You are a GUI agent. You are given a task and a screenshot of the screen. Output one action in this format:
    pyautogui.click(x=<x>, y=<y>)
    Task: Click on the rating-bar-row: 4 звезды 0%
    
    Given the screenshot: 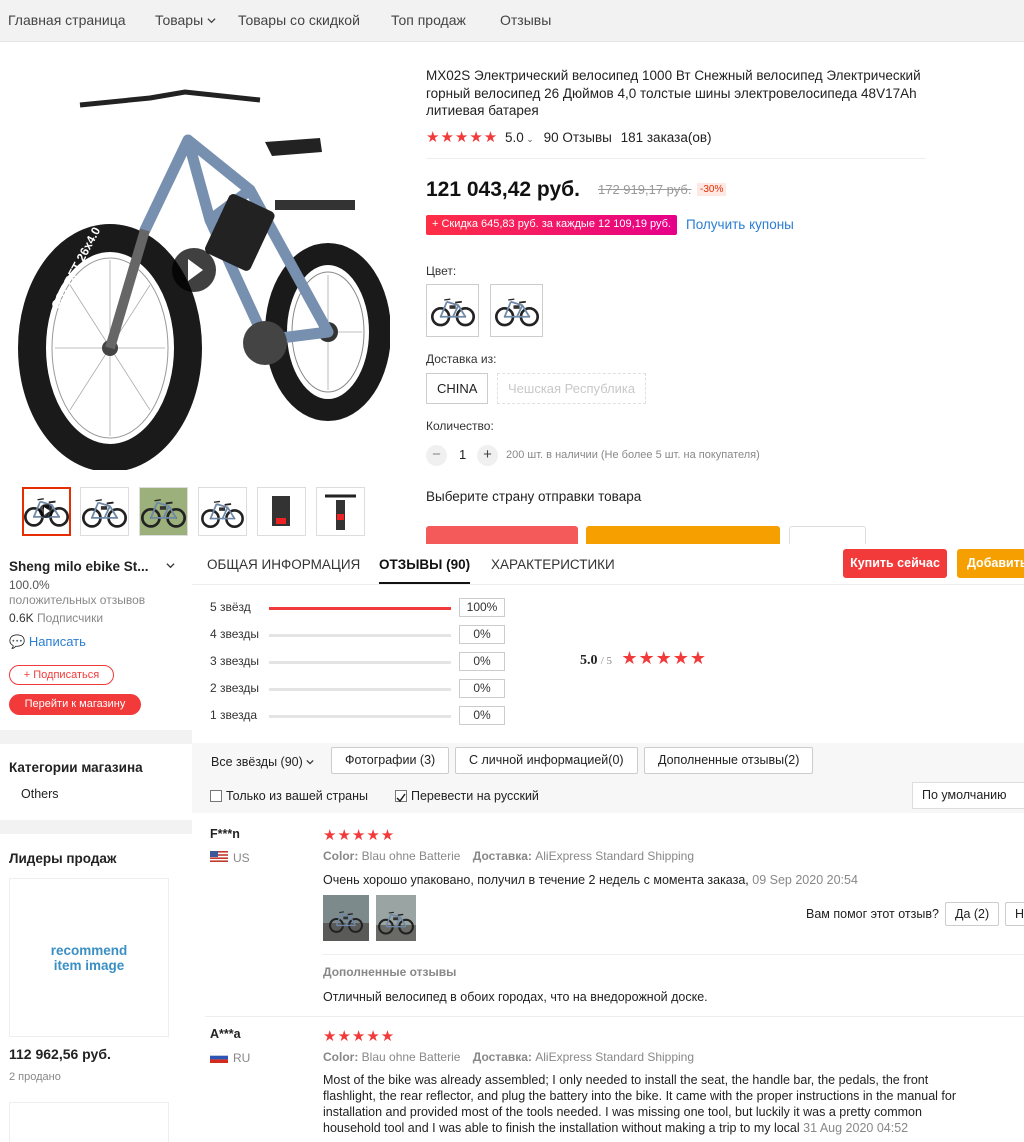 What is the action you would take?
    pyautogui.click(x=360, y=635)
    